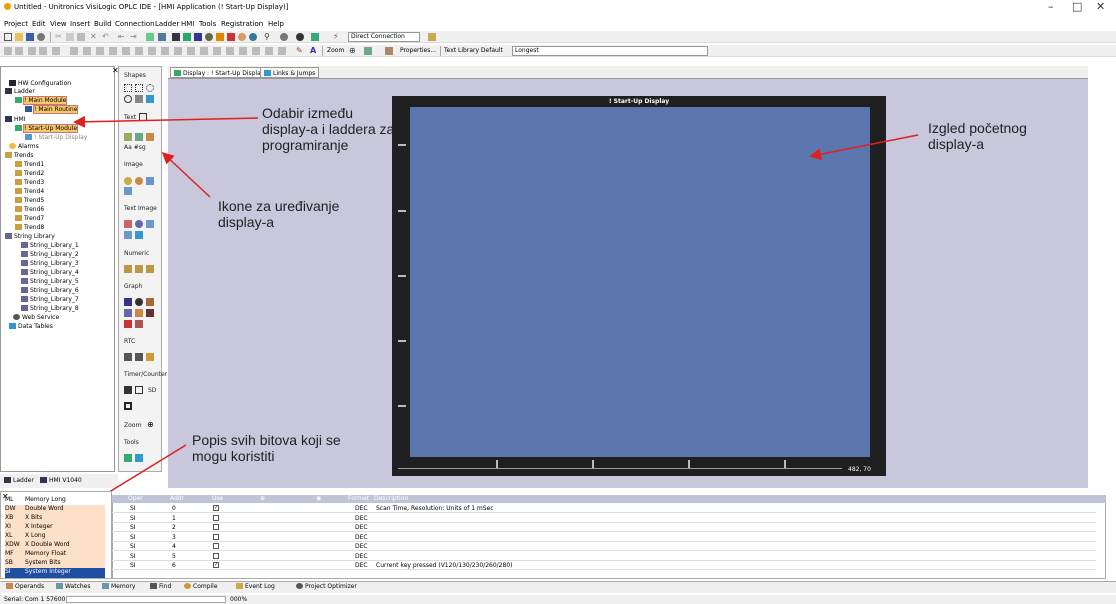 Image resolution: width=1116 pixels, height=604 pixels. Describe the element at coordinates (59, 586) in the screenshot. I see `watches-icon` at that location.